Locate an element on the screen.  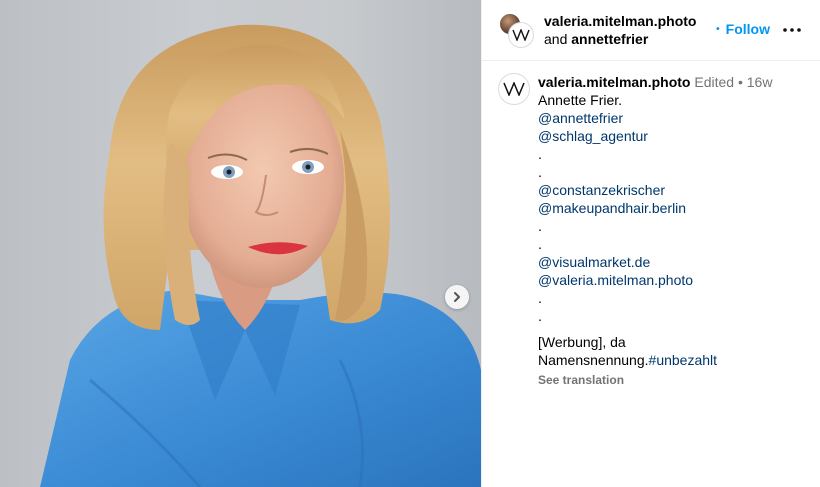
caption-avatar is located at coordinates (514, 89).